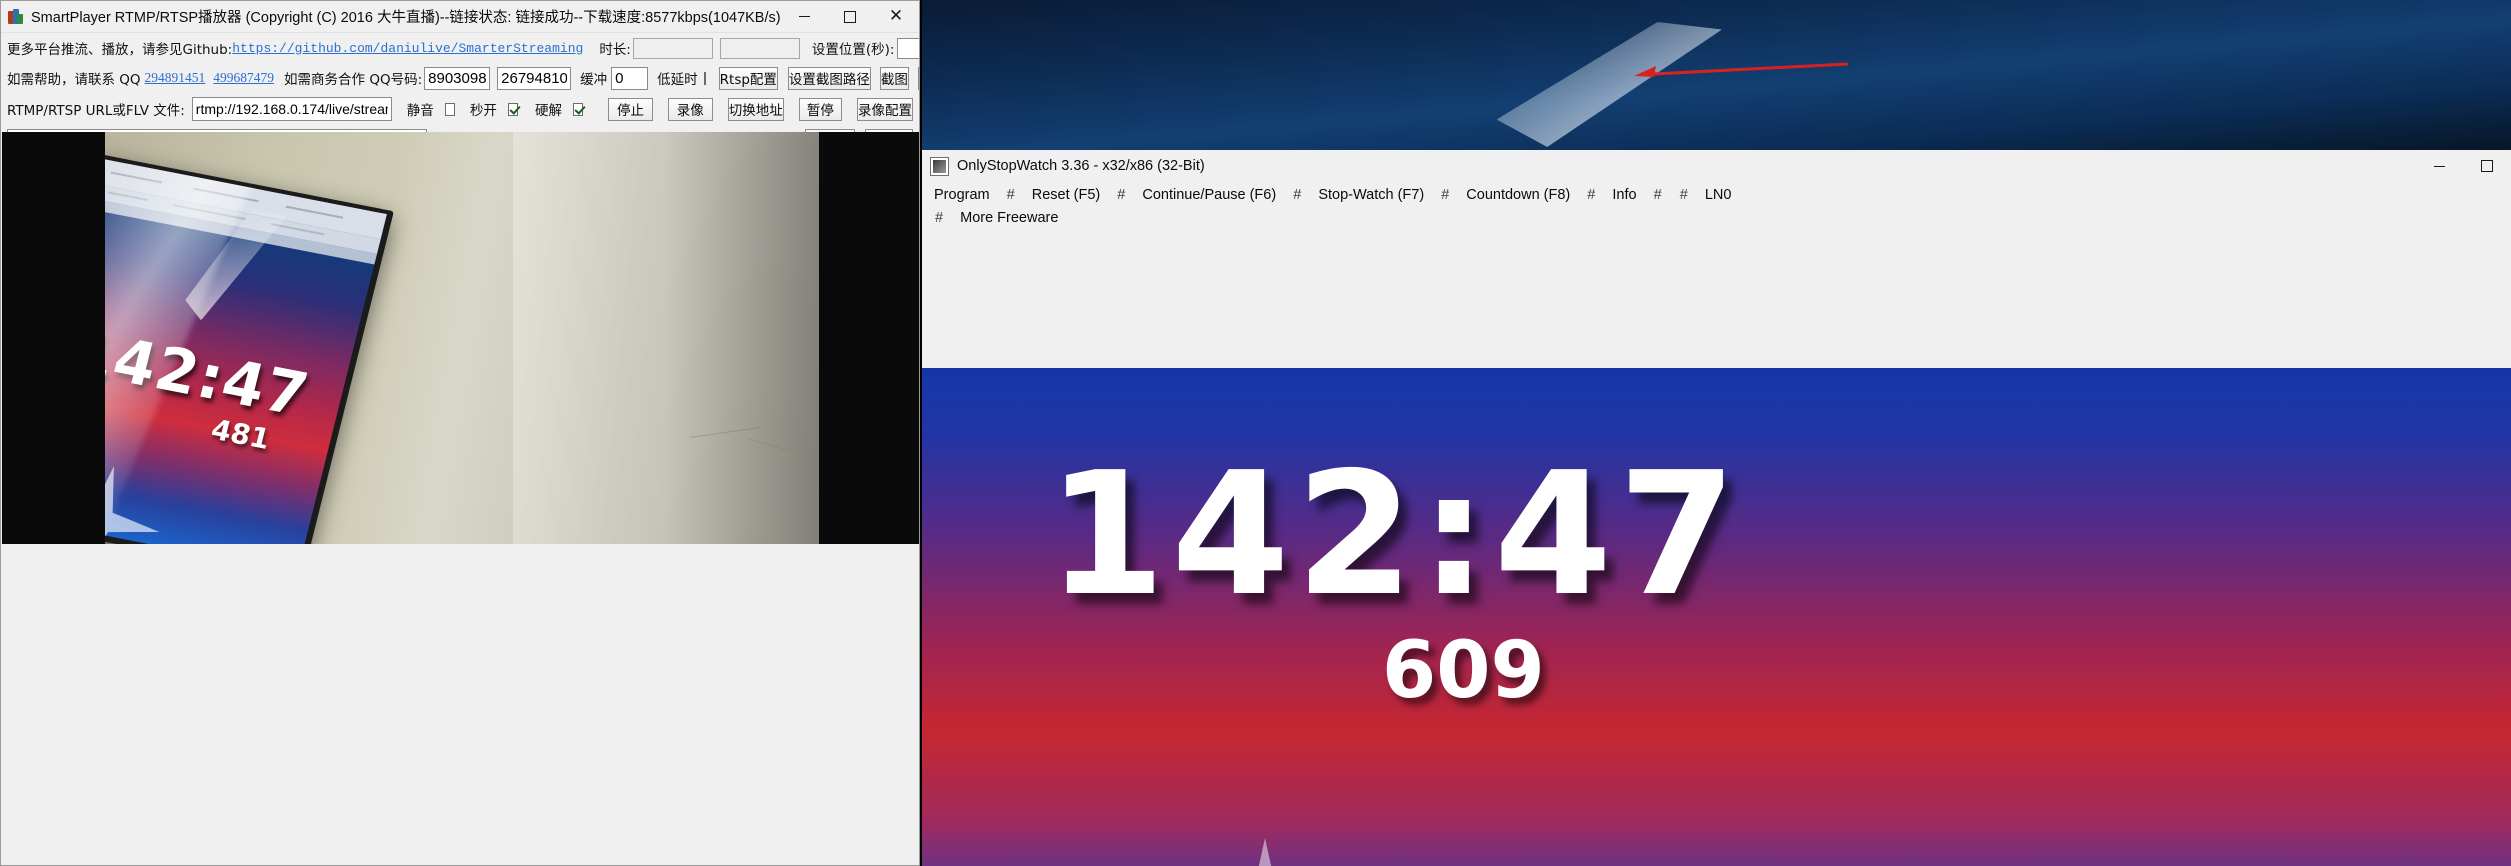  I want to click on low-latency-checkbox, so click(704, 78).